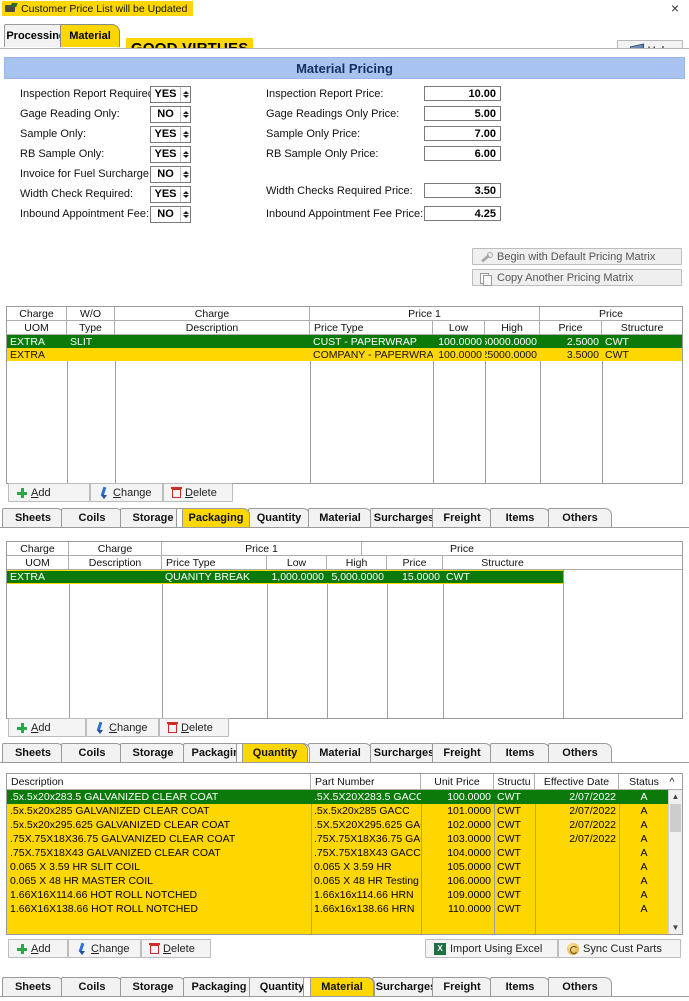 The image size is (689, 1001). What do you see at coordinates (462, 190) in the screenshot?
I see `input-width-checks-required-price: 3.50` at bounding box center [462, 190].